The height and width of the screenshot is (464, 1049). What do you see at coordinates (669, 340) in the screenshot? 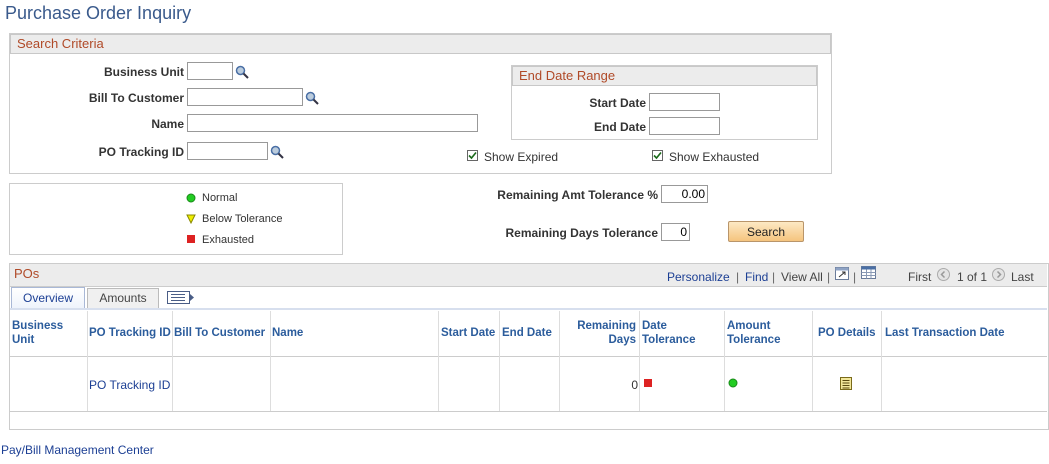
I see `column-header-date-tolerance-line2: Tolerance` at bounding box center [669, 340].